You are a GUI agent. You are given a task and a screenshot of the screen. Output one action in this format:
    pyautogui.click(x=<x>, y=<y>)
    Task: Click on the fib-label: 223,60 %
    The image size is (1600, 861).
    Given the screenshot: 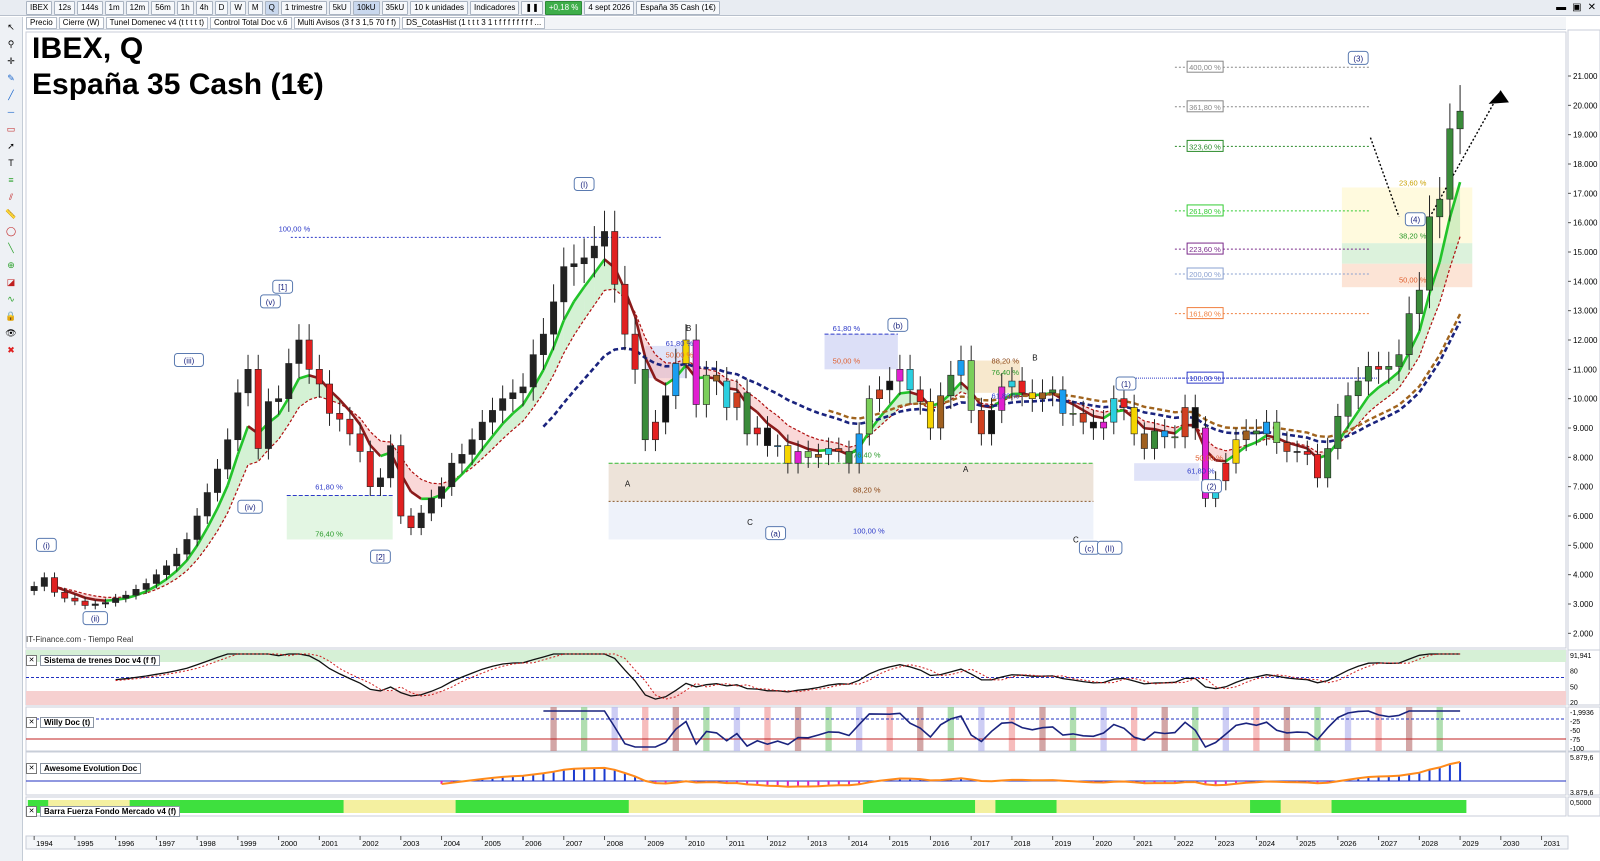 What is the action you would take?
    pyautogui.click(x=1205, y=249)
    